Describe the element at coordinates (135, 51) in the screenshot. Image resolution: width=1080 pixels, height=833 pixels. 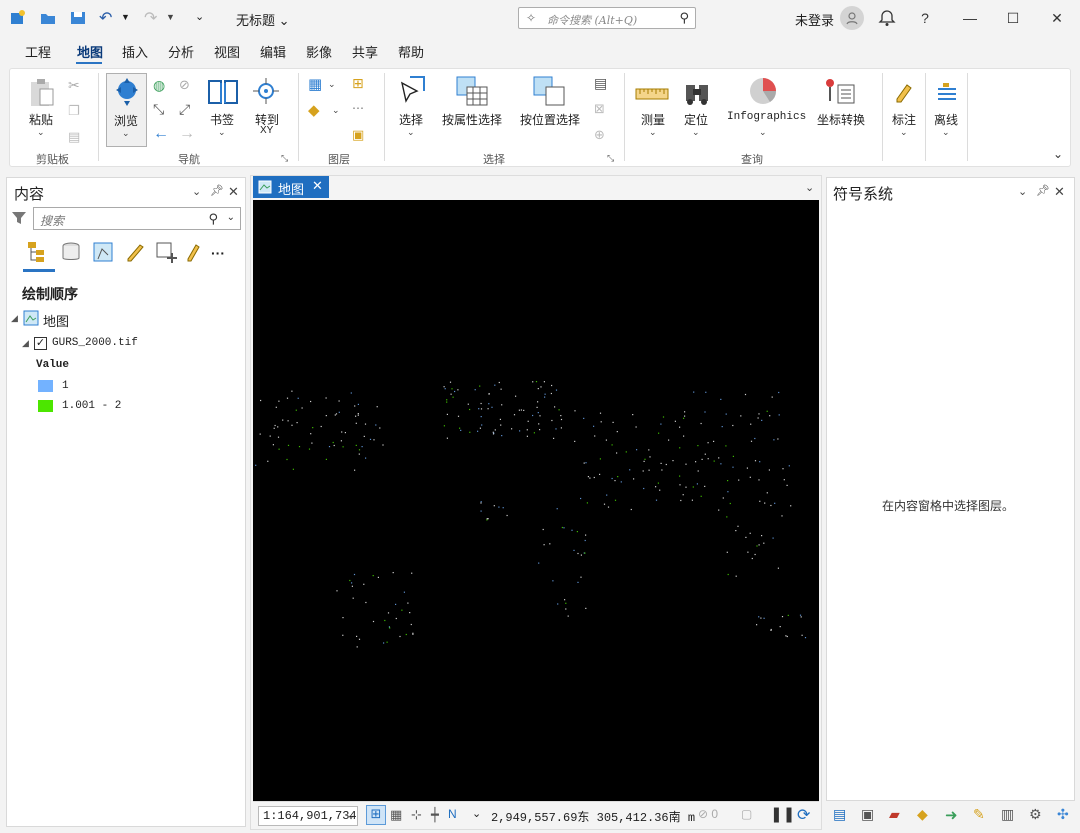
I see `tab-insert: 插入` at that location.